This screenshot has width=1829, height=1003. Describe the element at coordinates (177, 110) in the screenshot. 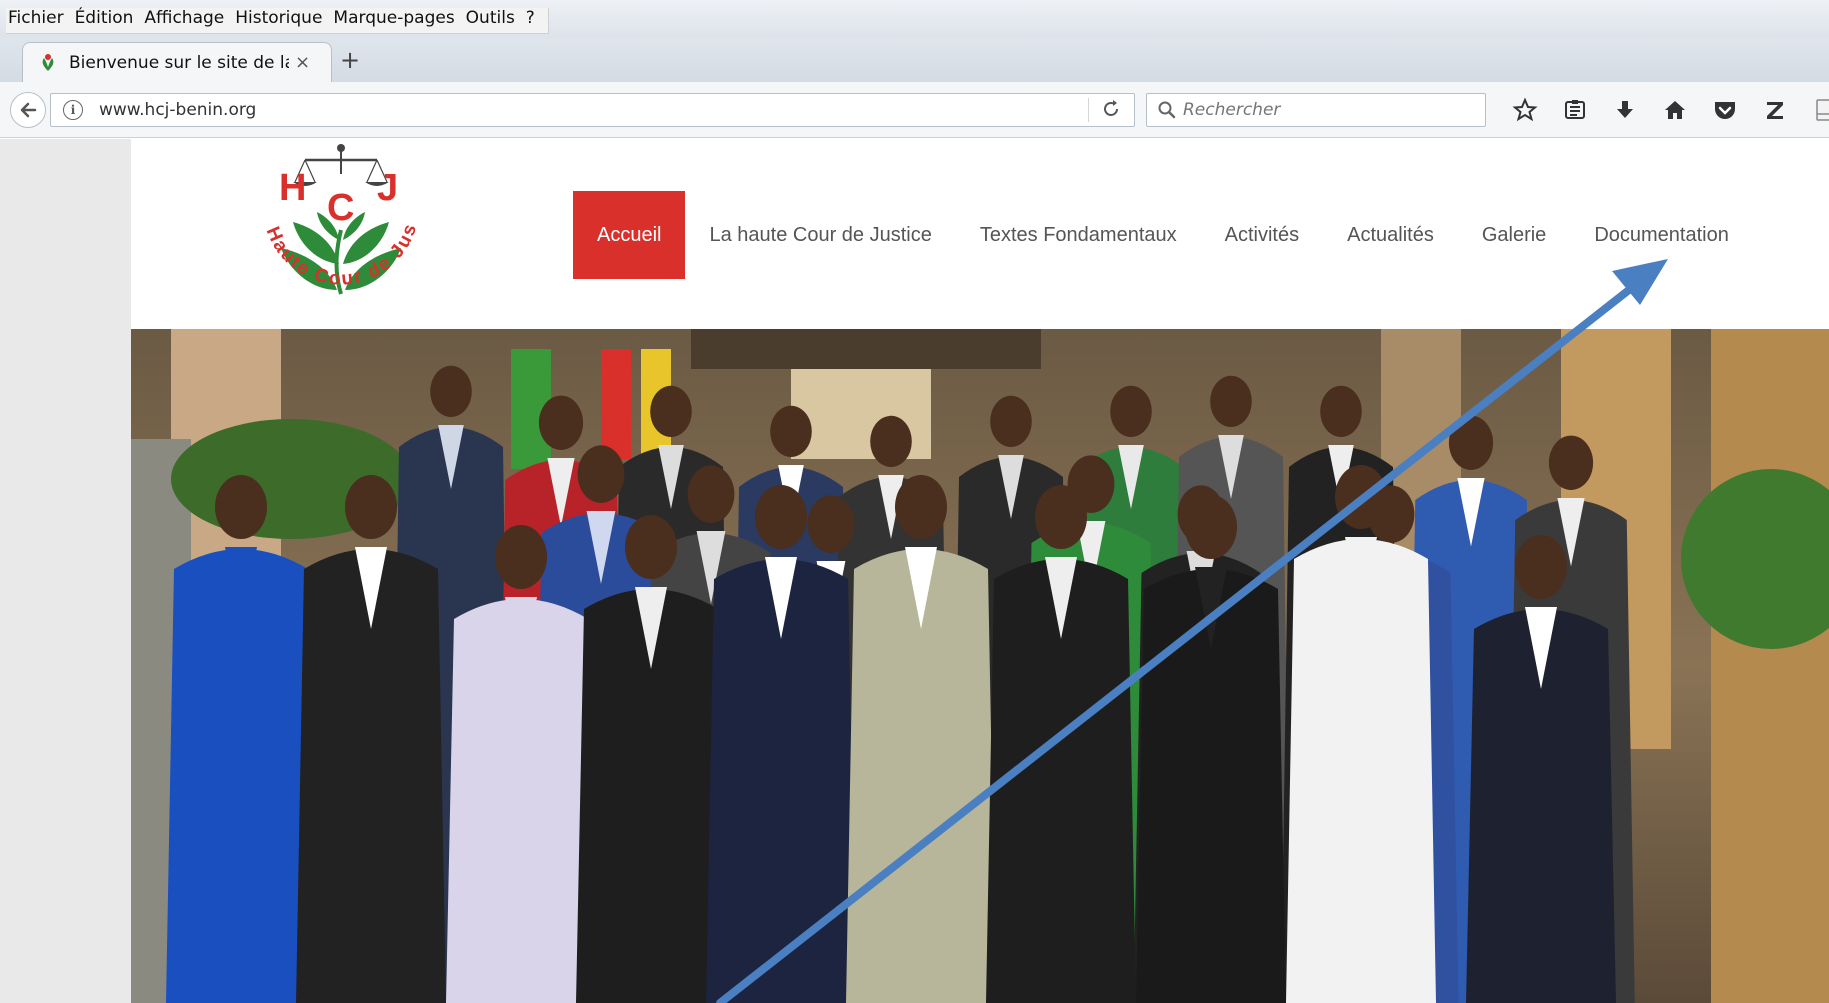

I see `url-text: www.hcj-benin.org` at that location.